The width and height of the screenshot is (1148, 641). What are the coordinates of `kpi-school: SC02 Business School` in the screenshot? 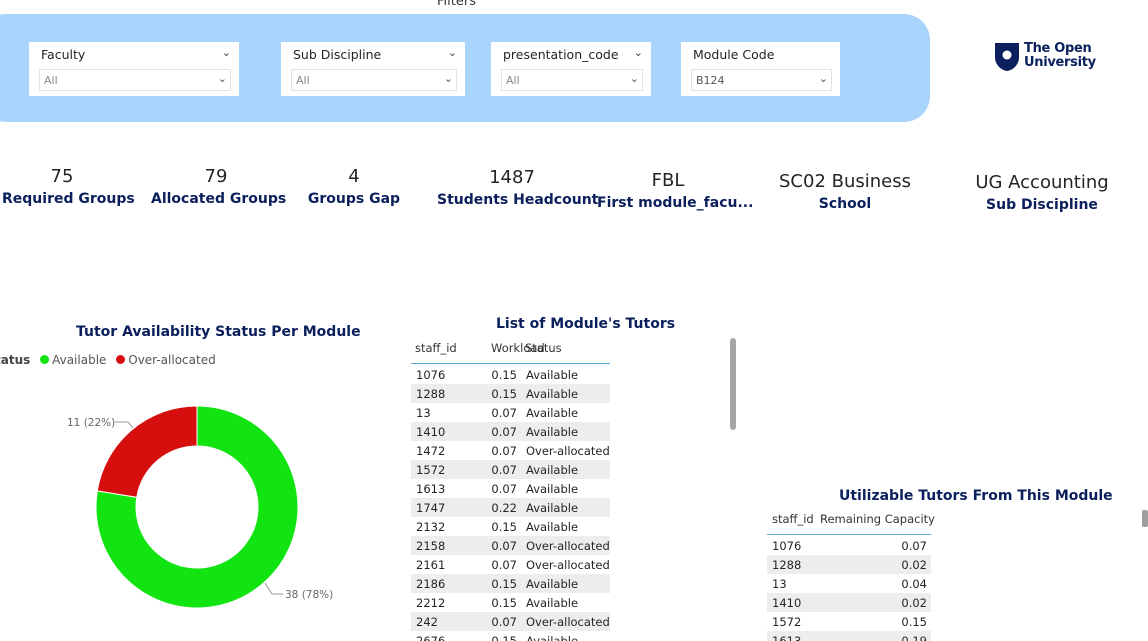 It's located at (845, 191).